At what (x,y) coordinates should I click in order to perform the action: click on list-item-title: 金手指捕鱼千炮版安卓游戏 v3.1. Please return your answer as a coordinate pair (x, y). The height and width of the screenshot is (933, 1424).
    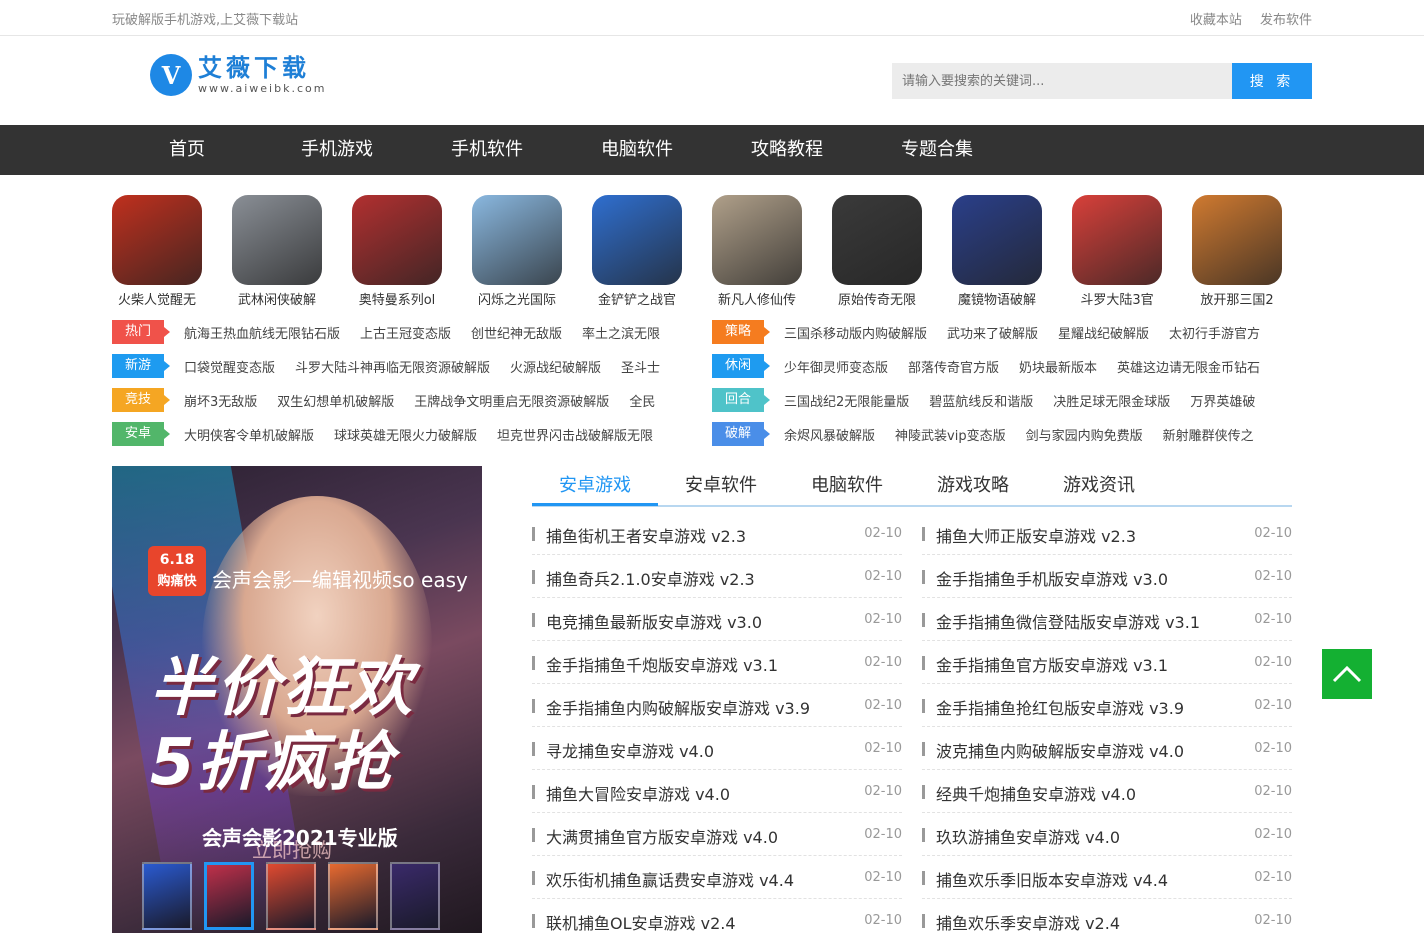
    Looking at the image, I should click on (662, 664).